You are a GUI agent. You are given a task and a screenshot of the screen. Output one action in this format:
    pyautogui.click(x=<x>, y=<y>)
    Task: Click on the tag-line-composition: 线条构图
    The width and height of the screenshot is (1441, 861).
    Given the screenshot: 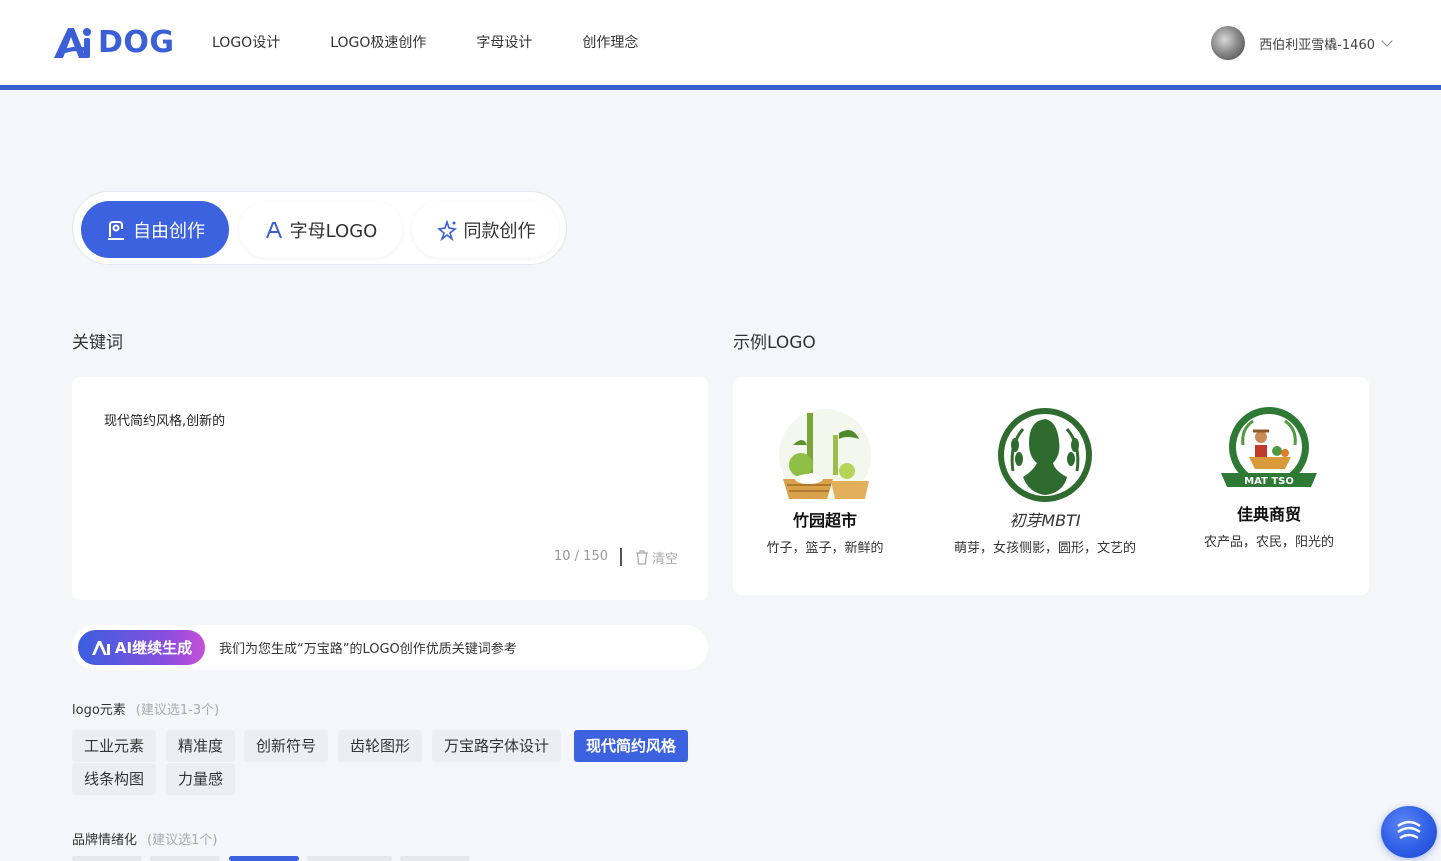 What is the action you would take?
    pyautogui.click(x=114, y=779)
    